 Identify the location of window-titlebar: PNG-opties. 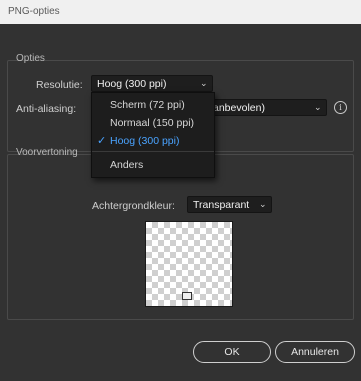
(180, 12).